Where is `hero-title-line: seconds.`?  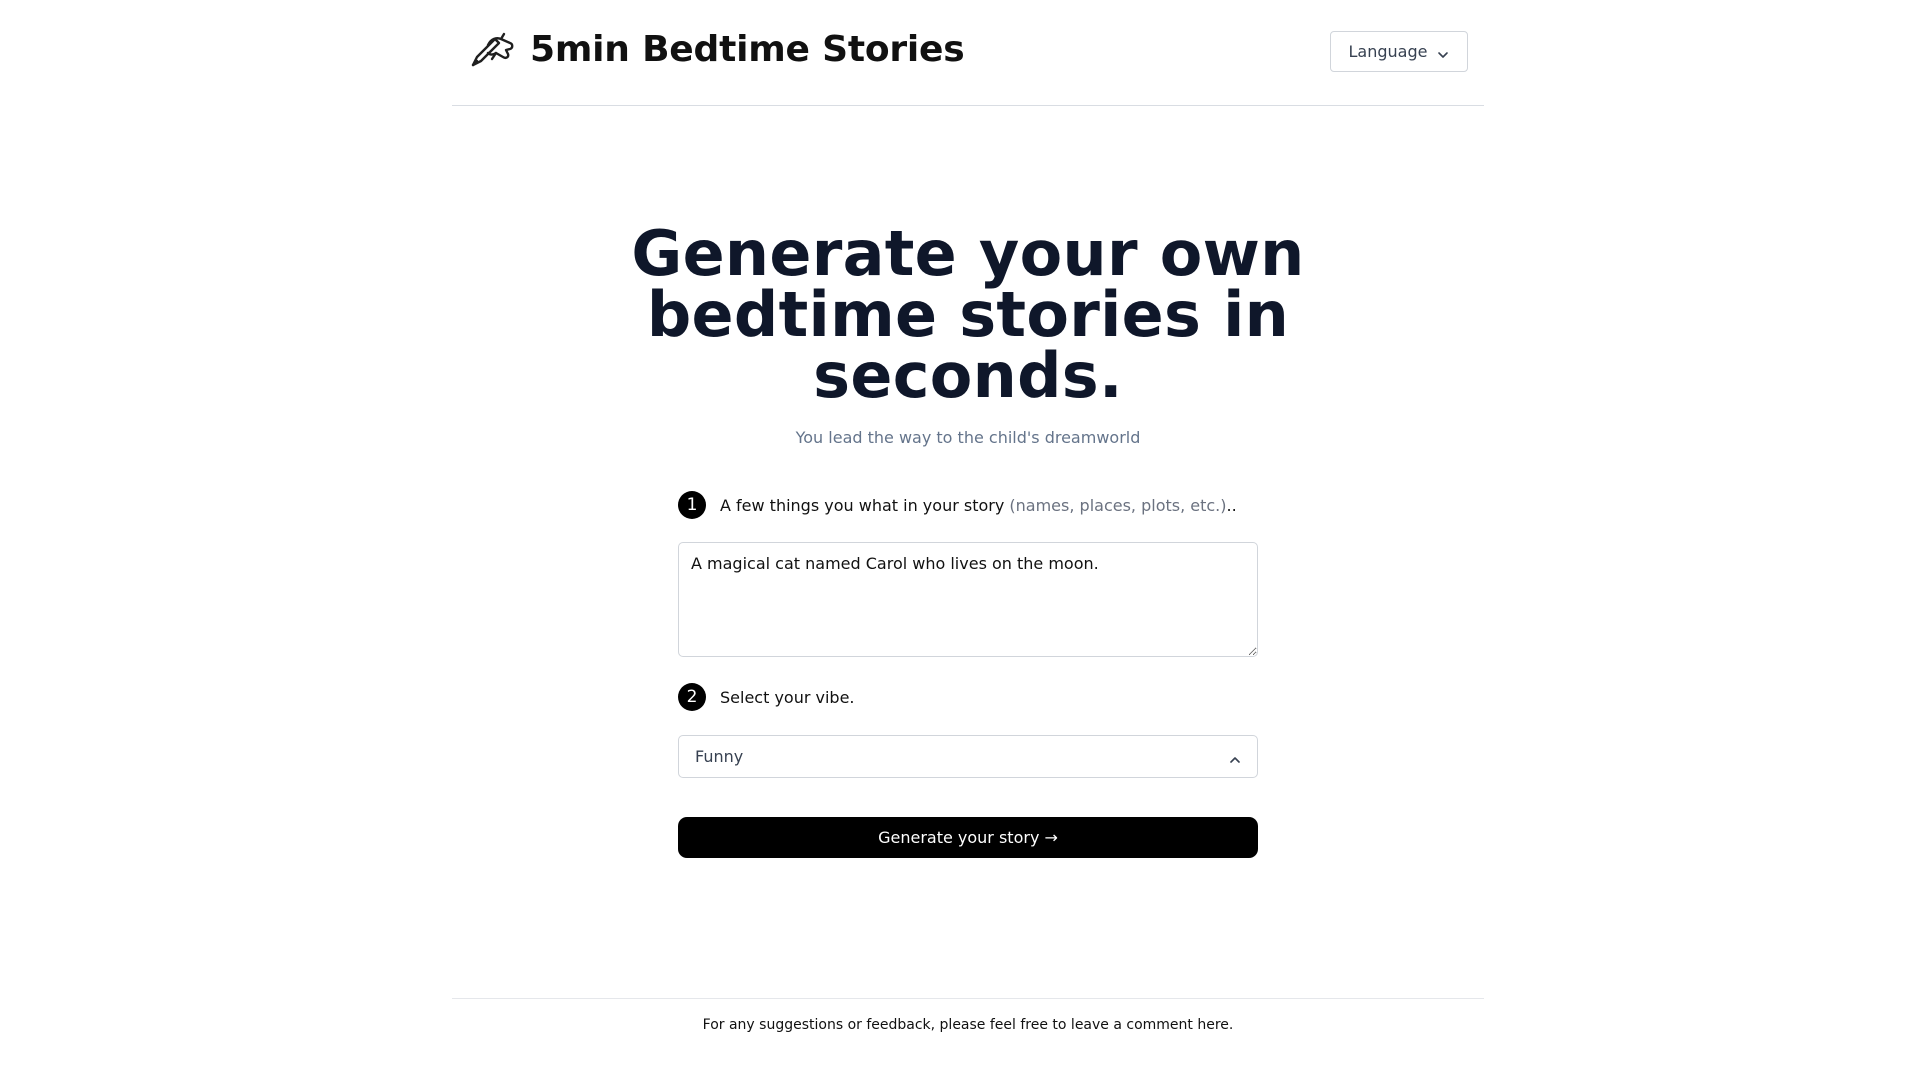 hero-title-line: seconds. is located at coordinates (968, 375).